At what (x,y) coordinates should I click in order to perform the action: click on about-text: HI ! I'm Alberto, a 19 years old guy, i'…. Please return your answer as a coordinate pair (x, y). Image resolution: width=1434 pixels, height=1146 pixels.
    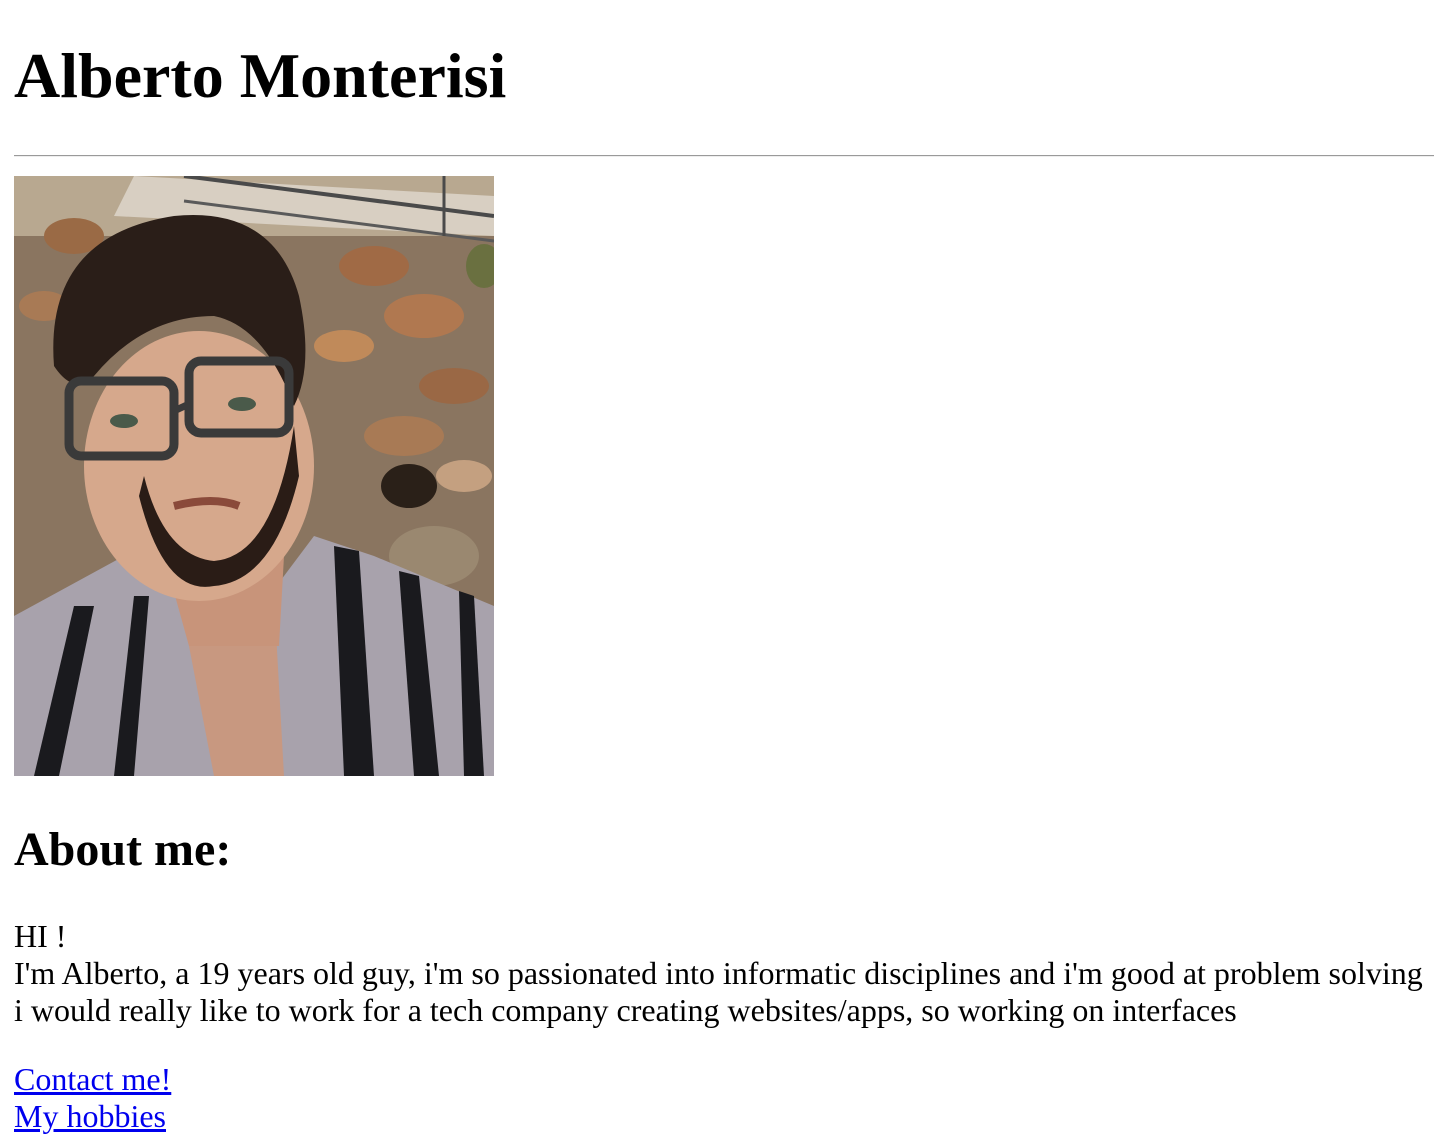
    Looking at the image, I should click on (718, 973).